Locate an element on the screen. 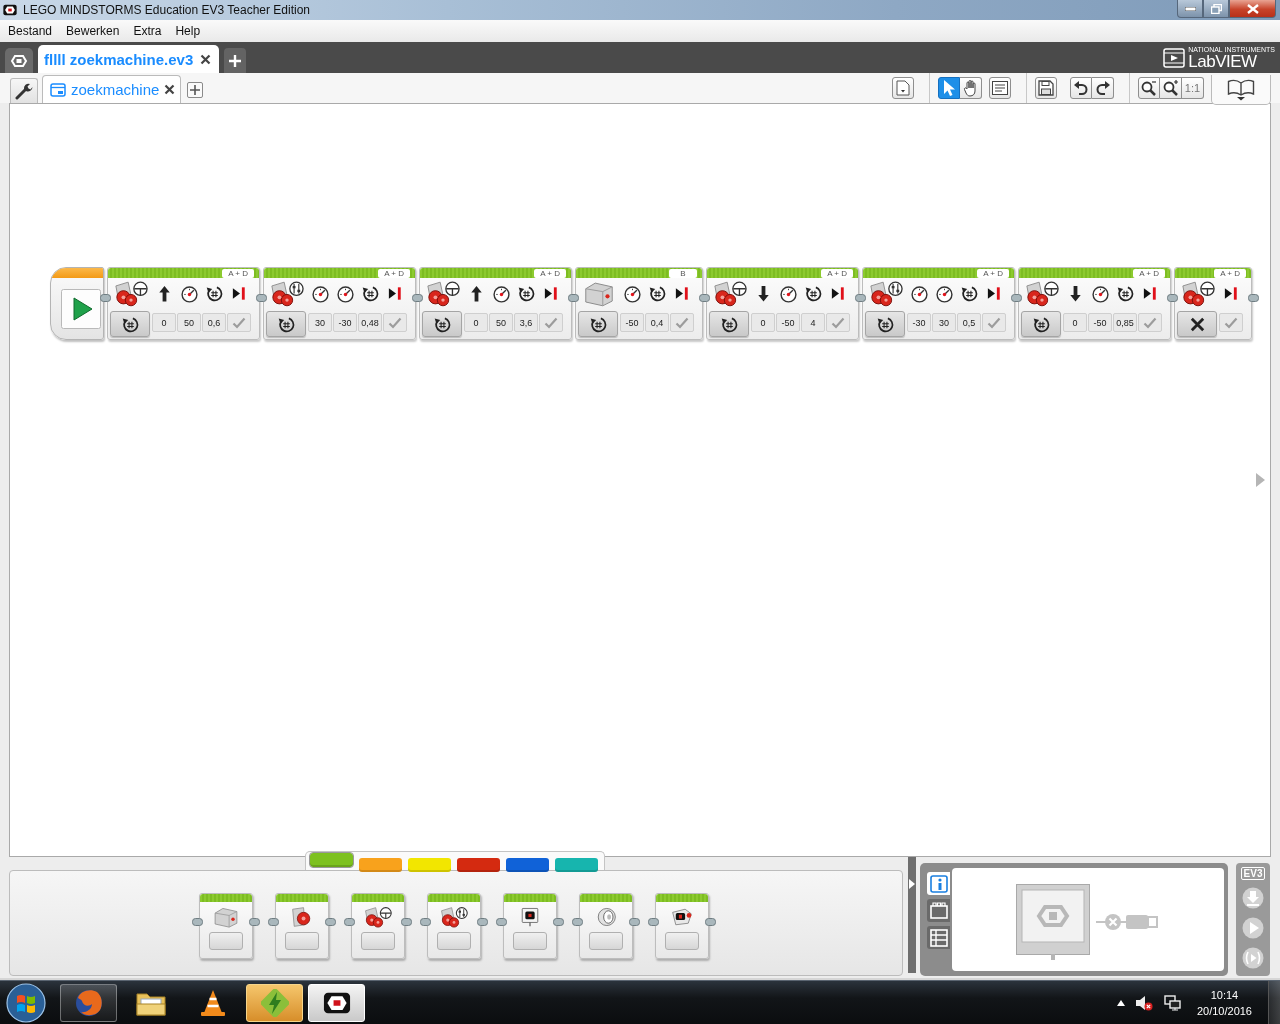 This screenshot has width=1280, height=1024. close-button is located at coordinates (1252, 9).